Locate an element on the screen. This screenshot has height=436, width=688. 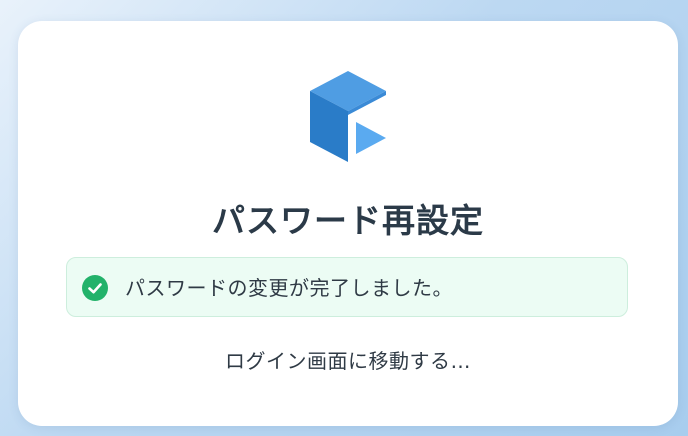
check-circle-icon is located at coordinates (95, 288).